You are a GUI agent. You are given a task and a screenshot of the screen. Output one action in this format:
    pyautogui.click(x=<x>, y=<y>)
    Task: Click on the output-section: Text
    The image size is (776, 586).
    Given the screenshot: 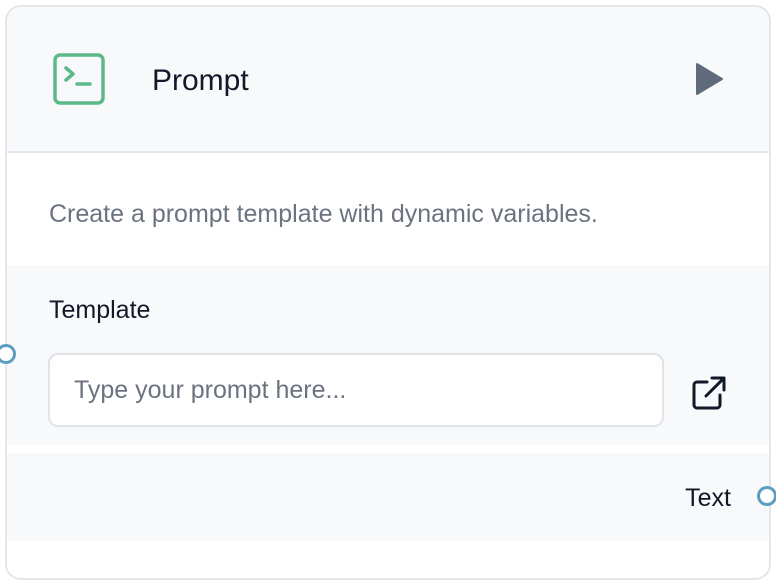 What is the action you would take?
    pyautogui.click(x=388, y=497)
    